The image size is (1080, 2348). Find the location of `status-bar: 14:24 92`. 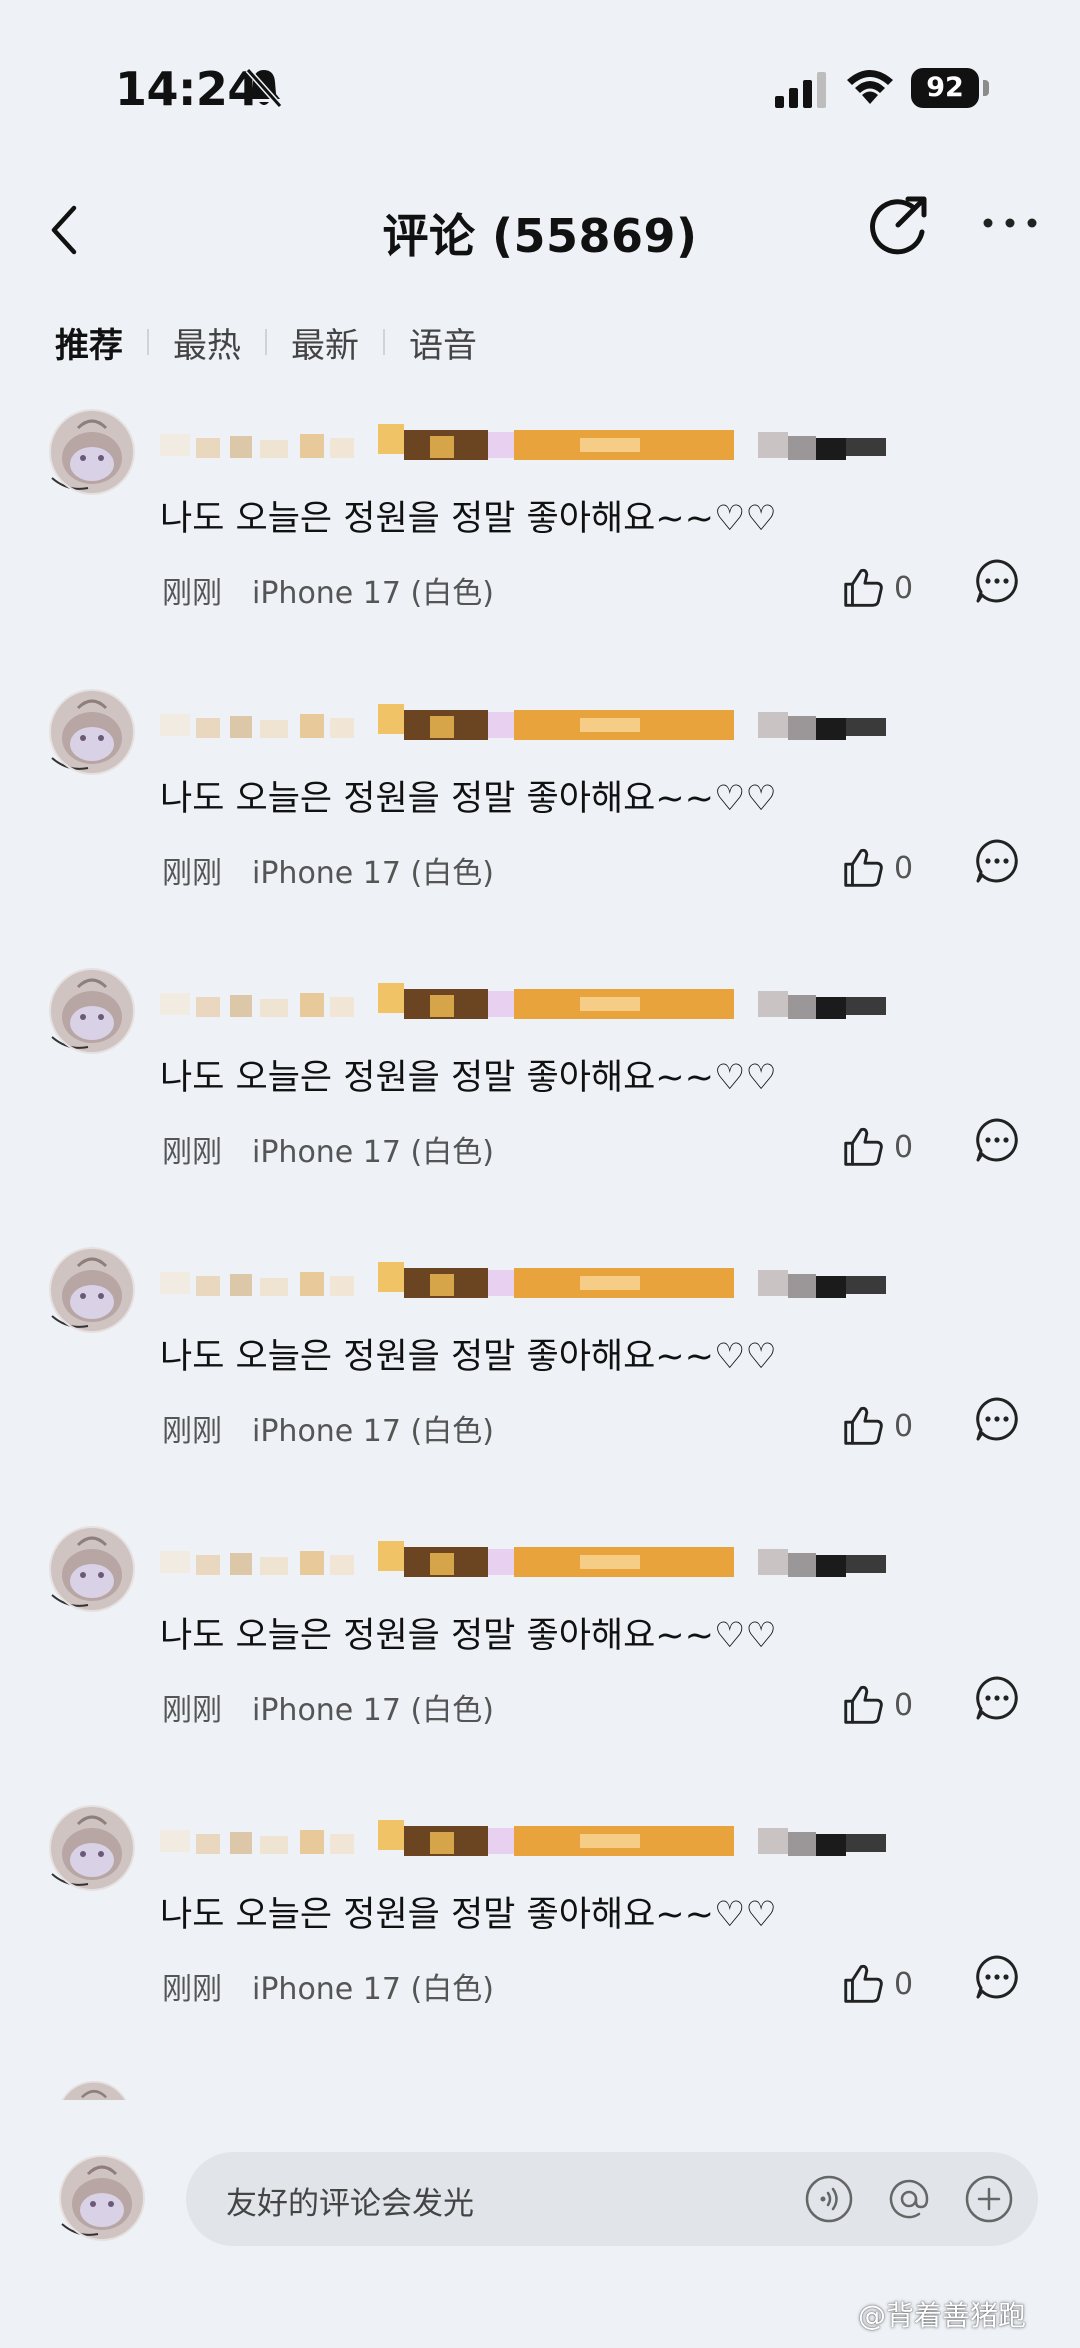

status-bar: 14:24 92 is located at coordinates (540, 90).